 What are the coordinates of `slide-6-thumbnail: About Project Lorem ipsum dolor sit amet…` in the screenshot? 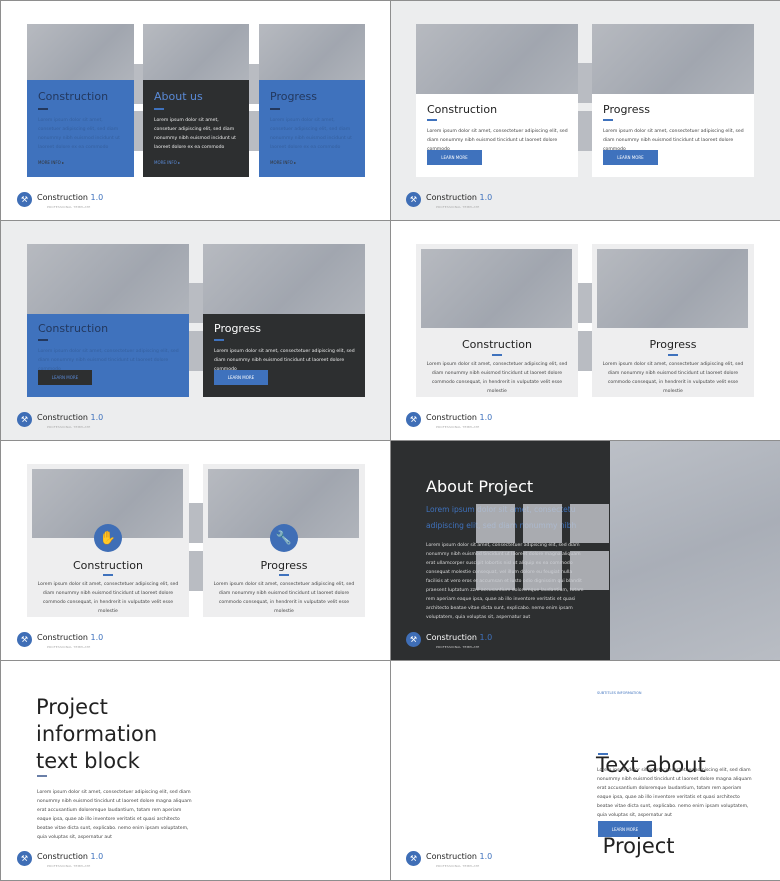 It's located at (585, 550).